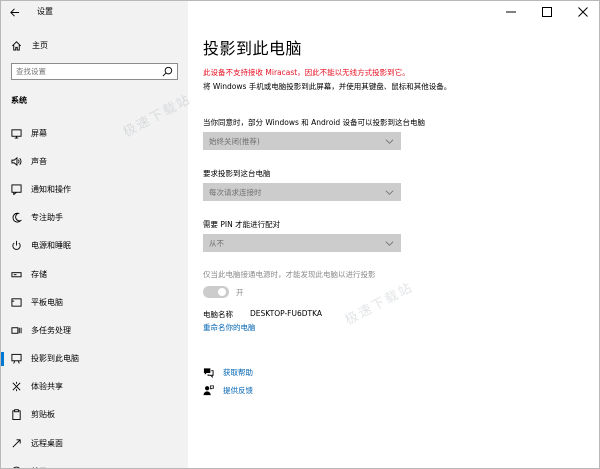  Describe the element at coordinates (43, 415) in the screenshot. I see `sidebar-item-label: 剪贴板` at that location.